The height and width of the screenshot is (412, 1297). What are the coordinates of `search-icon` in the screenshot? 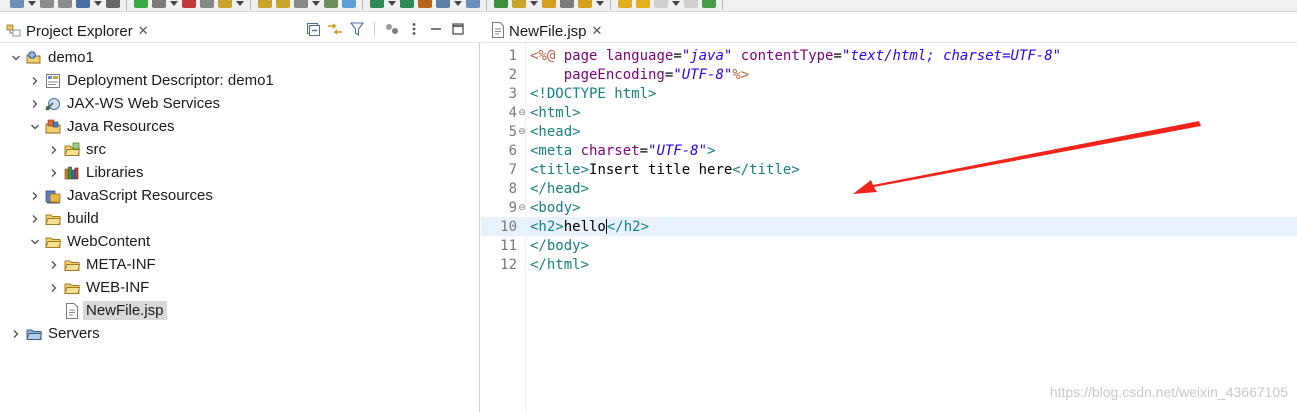 It's located at (113, 4).